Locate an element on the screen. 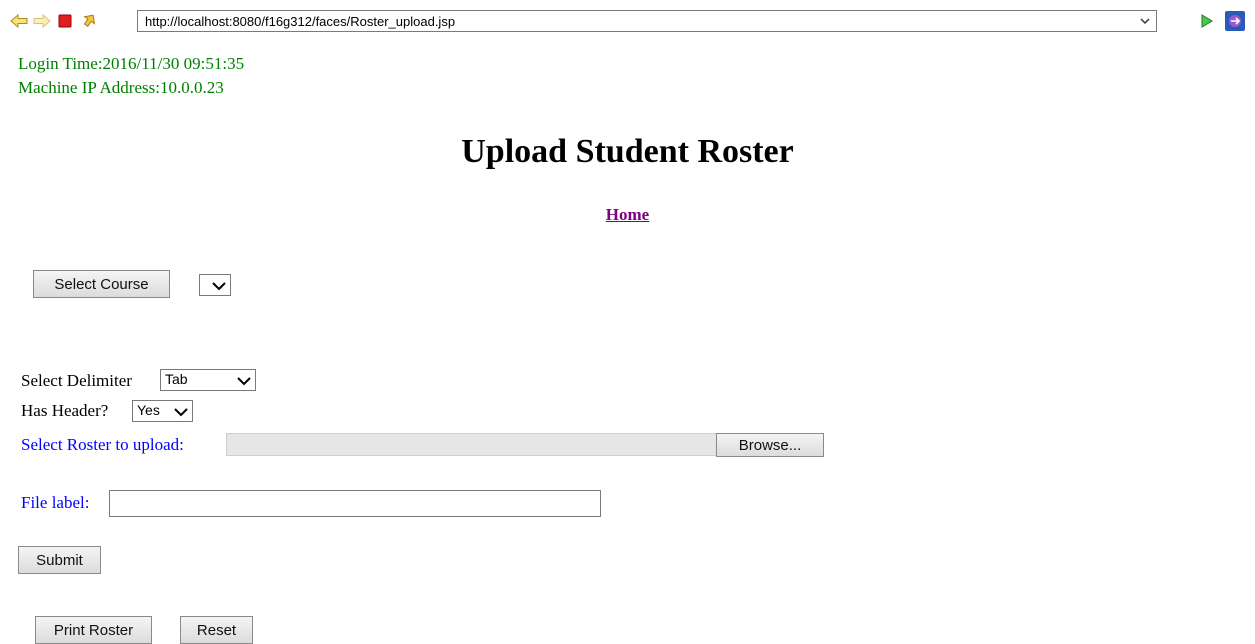 The width and height of the screenshot is (1255, 644). url-dropdown-icon is located at coordinates (1145, 21).